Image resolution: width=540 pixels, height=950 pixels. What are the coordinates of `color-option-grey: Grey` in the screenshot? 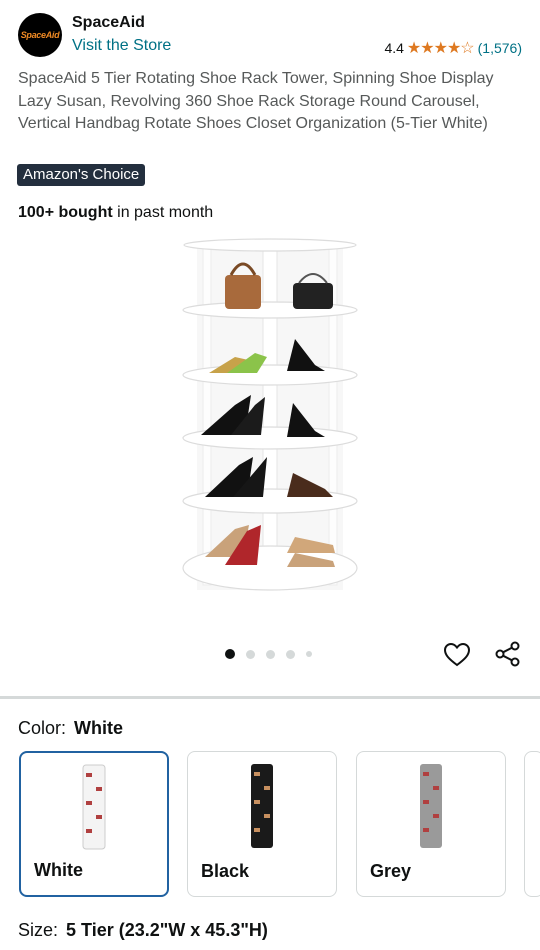 It's located at (431, 824).